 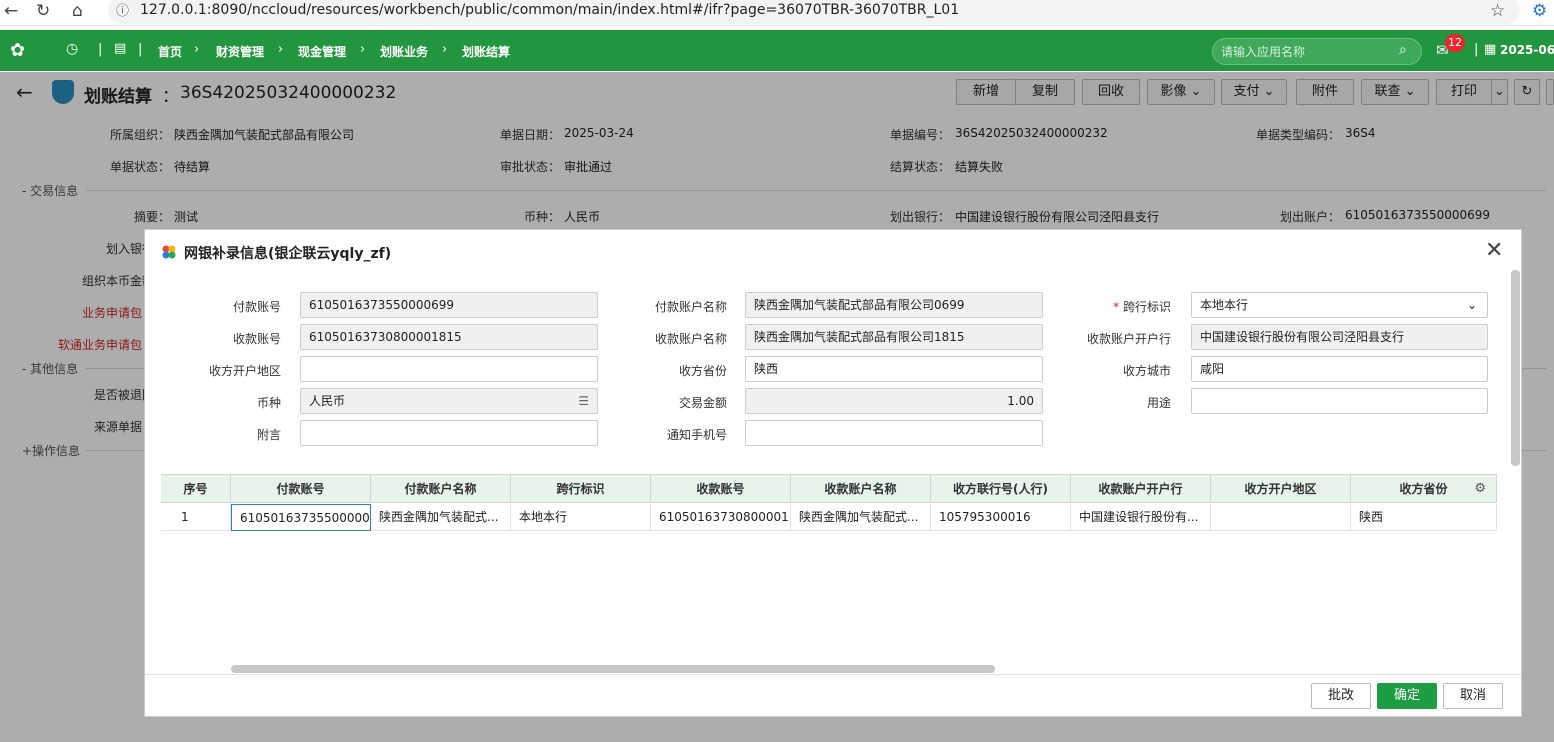 What do you see at coordinates (256, 339) in the screenshot?
I see `recv-account-label: 收款账号` at bounding box center [256, 339].